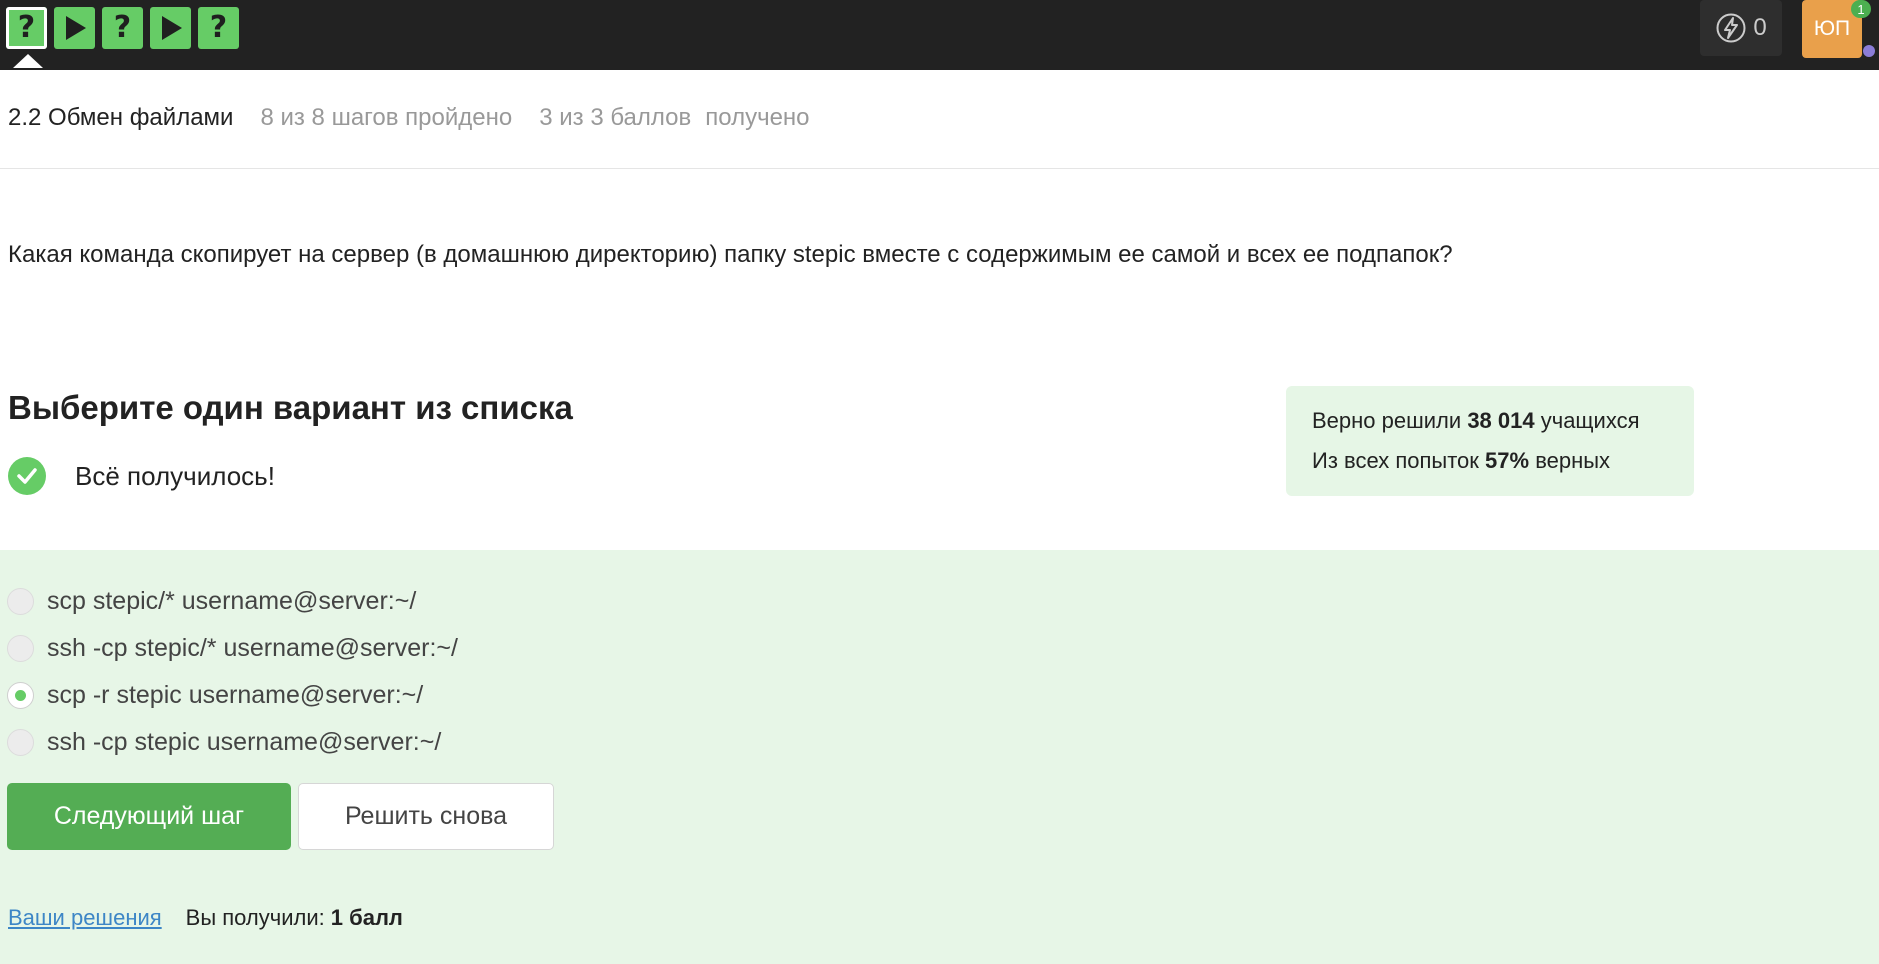 The image size is (1879, 964). Describe the element at coordinates (366, 917) in the screenshot. I see `score-value: 1 балл` at that location.